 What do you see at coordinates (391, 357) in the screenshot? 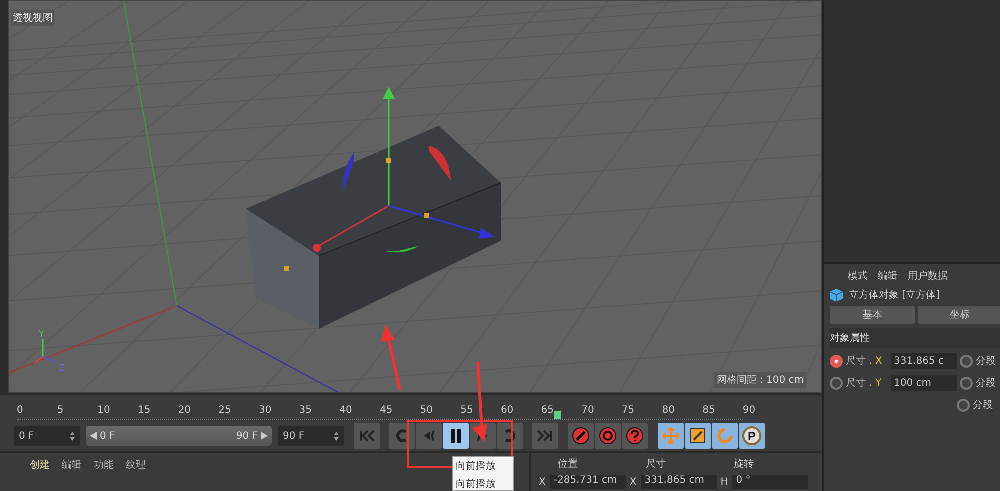
I see `annotation-arrow` at bounding box center [391, 357].